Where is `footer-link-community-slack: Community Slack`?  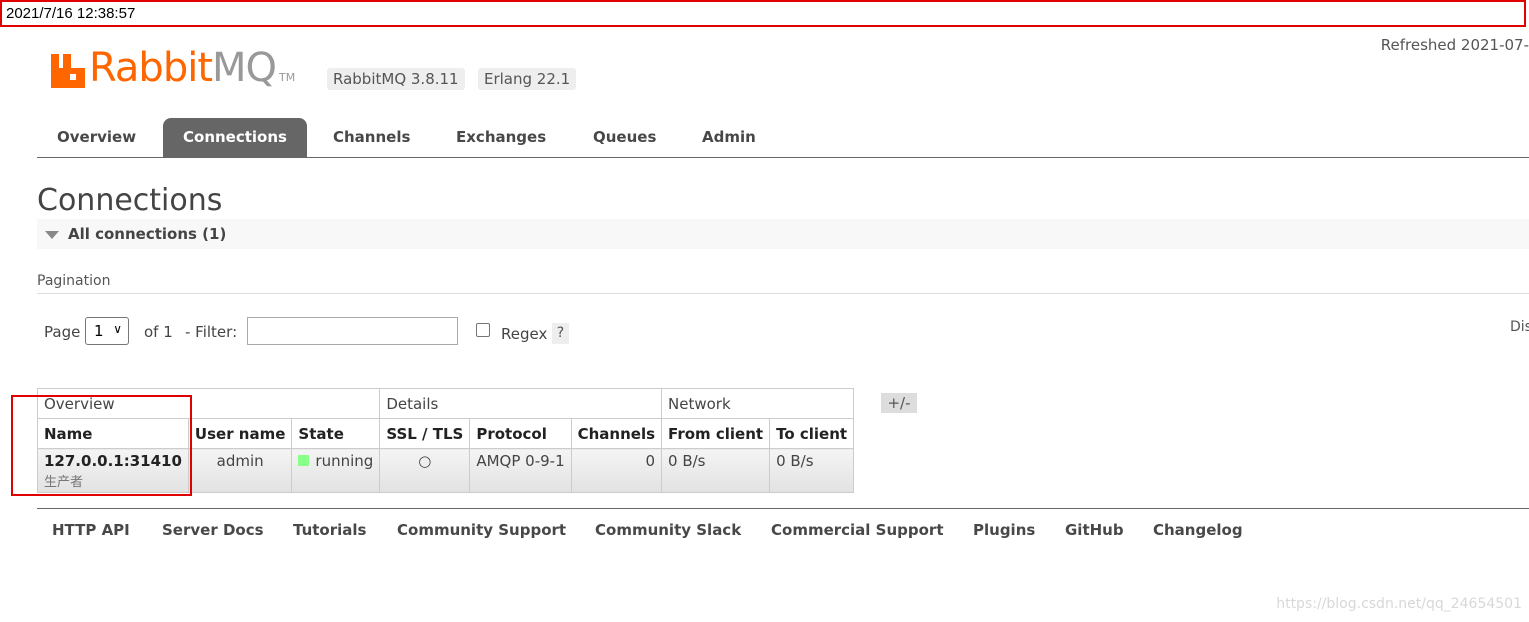 footer-link-community-slack: Community Slack is located at coordinates (668, 530).